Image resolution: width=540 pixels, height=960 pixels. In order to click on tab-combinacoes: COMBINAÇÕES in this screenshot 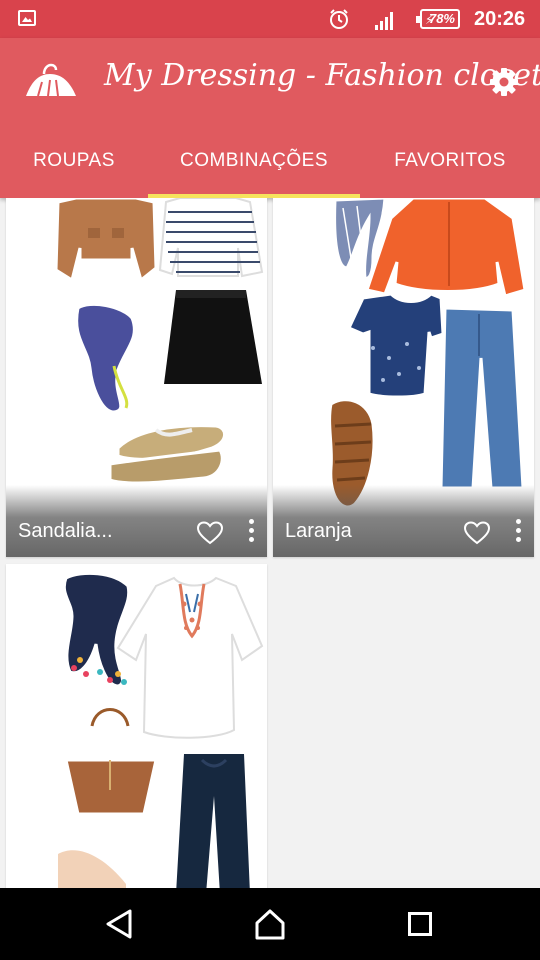, I will do `click(254, 166)`.